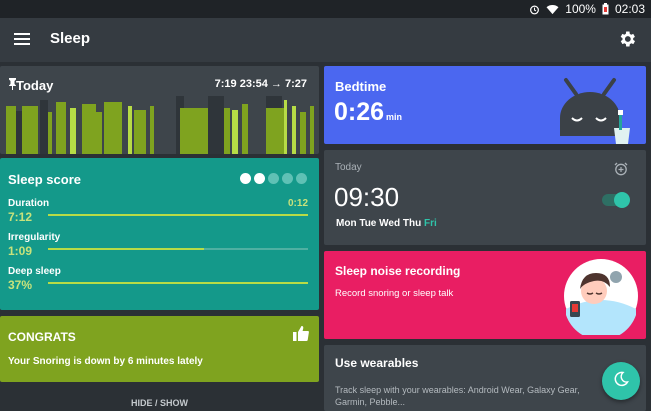 This screenshot has height=411, width=651. I want to click on sleeping-person-illustration, so click(601, 297).